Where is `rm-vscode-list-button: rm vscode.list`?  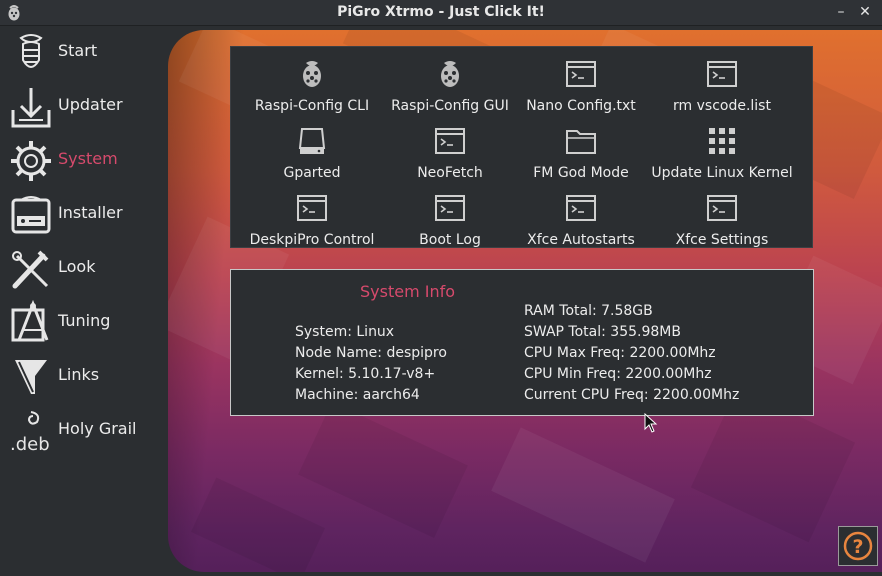
rm-vscode-list-button: rm vscode.list is located at coordinates (722, 86).